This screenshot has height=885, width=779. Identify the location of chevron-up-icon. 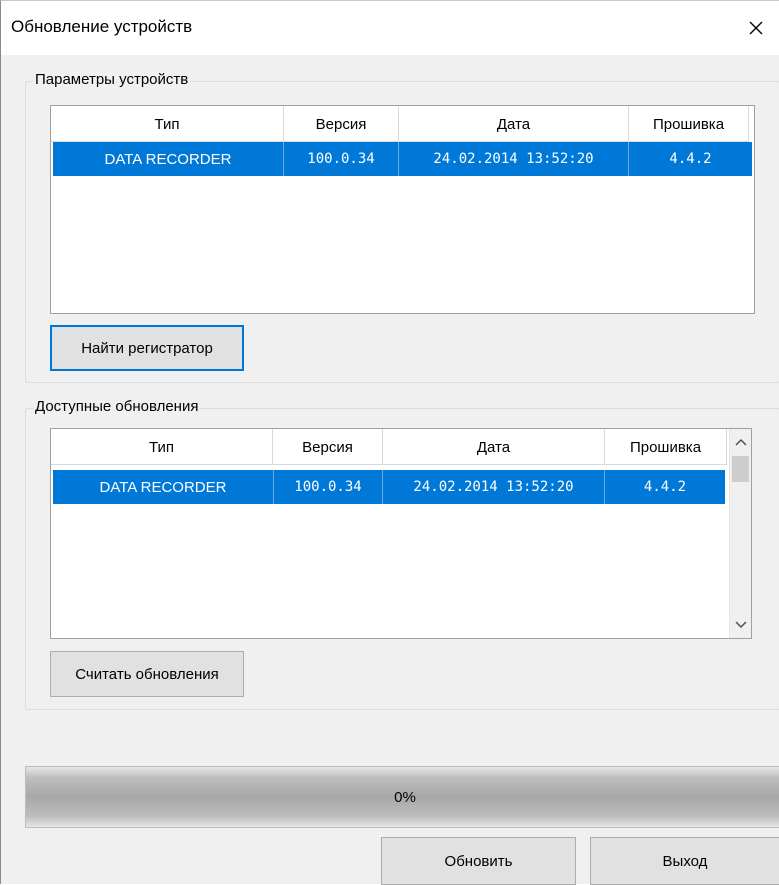
(740, 442).